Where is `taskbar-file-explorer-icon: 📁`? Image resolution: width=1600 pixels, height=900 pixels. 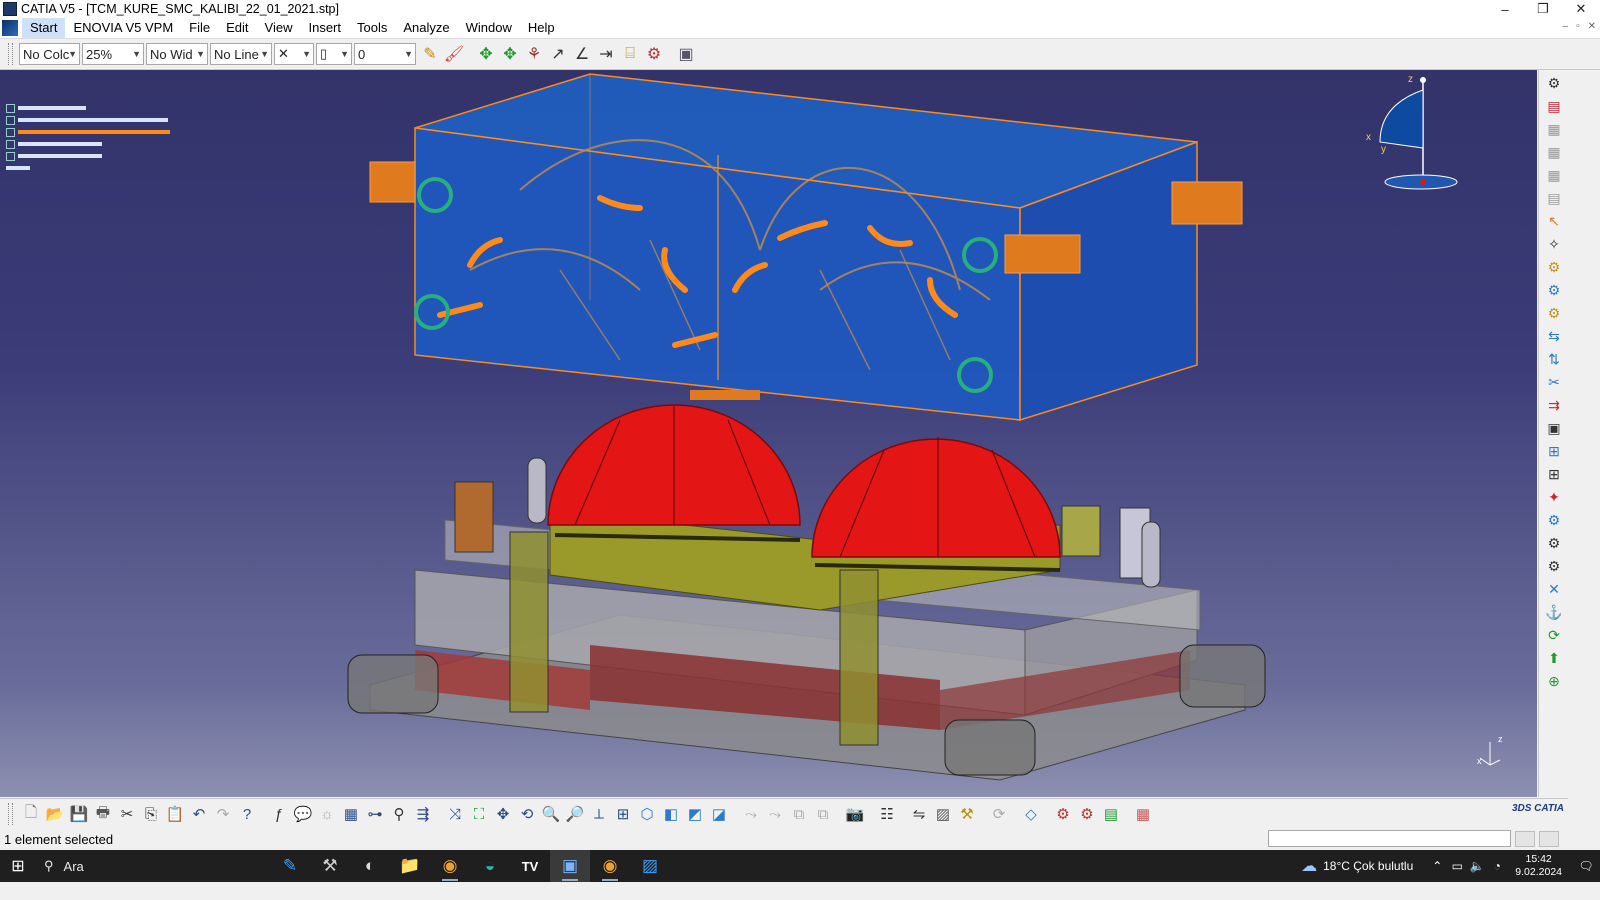
taskbar-file-explorer-icon: 📁 is located at coordinates (410, 866).